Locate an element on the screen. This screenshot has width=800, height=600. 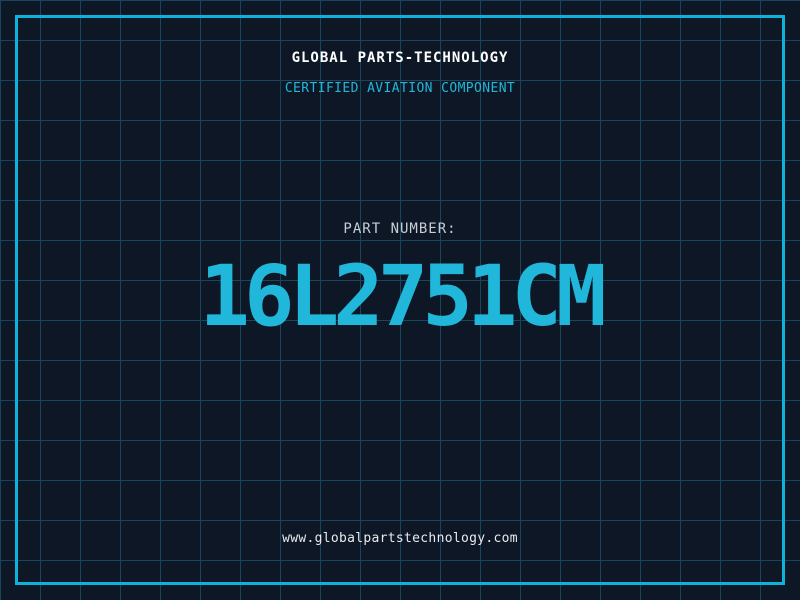
company-title: GLOBAL PARTS-TECHNOLOGY is located at coordinates (400, 58).